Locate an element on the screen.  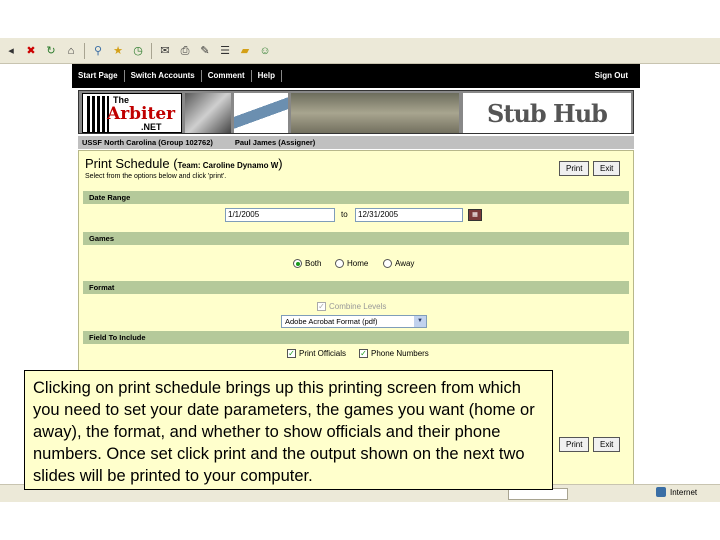
organization-name: USSF North Carolina (Group 102762) is located at coordinates (147, 142).